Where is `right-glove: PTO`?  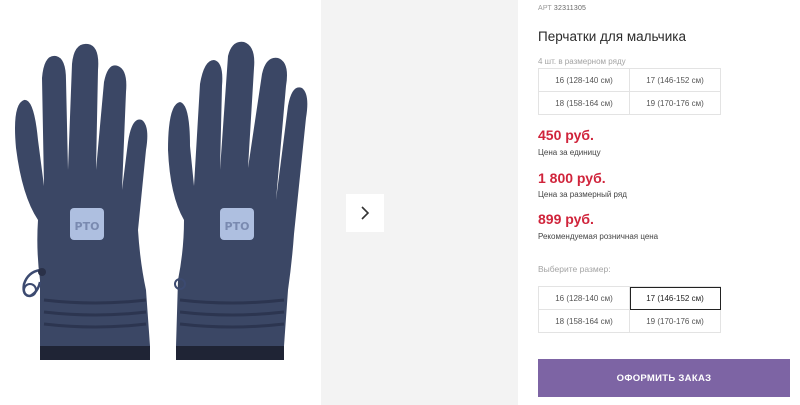 right-glove: PTO is located at coordinates (238, 200).